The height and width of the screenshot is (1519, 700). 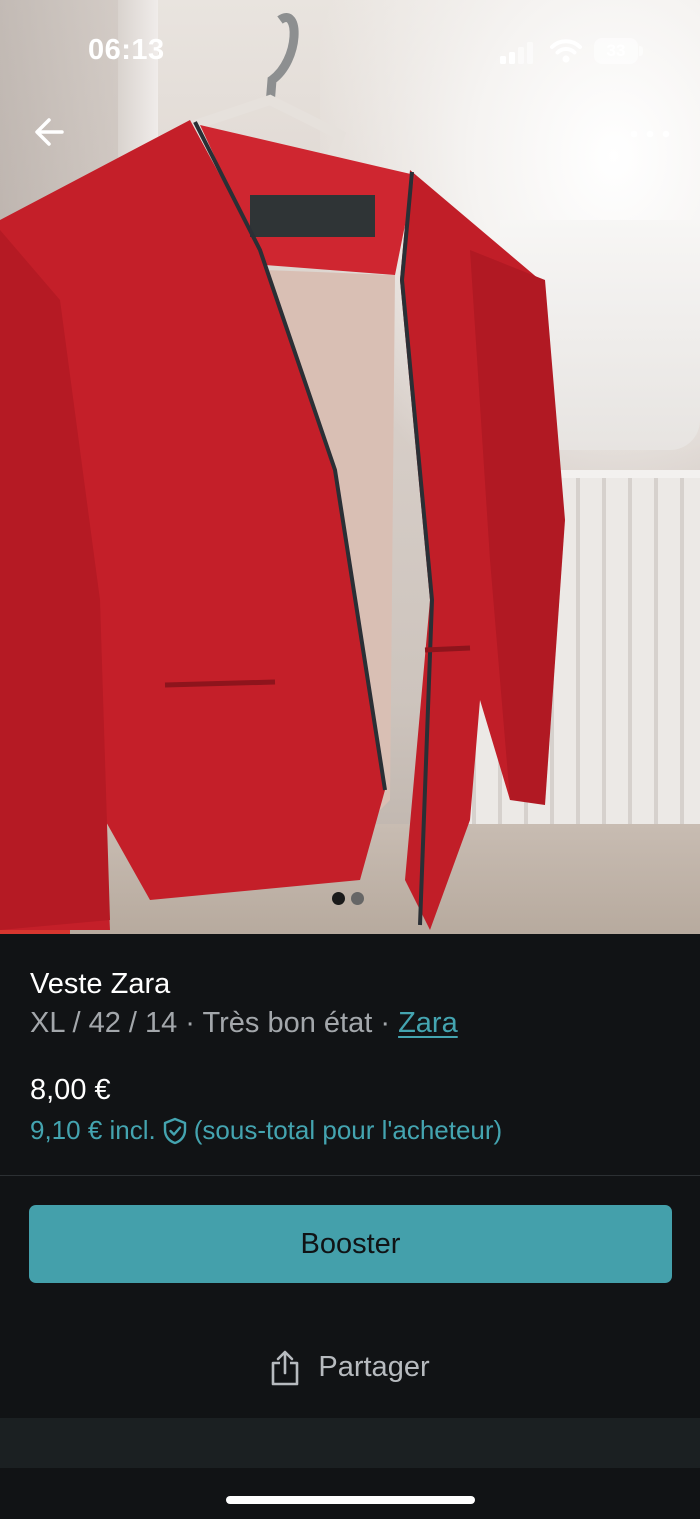 I want to click on status-time: 06:13, so click(x=126, y=50).